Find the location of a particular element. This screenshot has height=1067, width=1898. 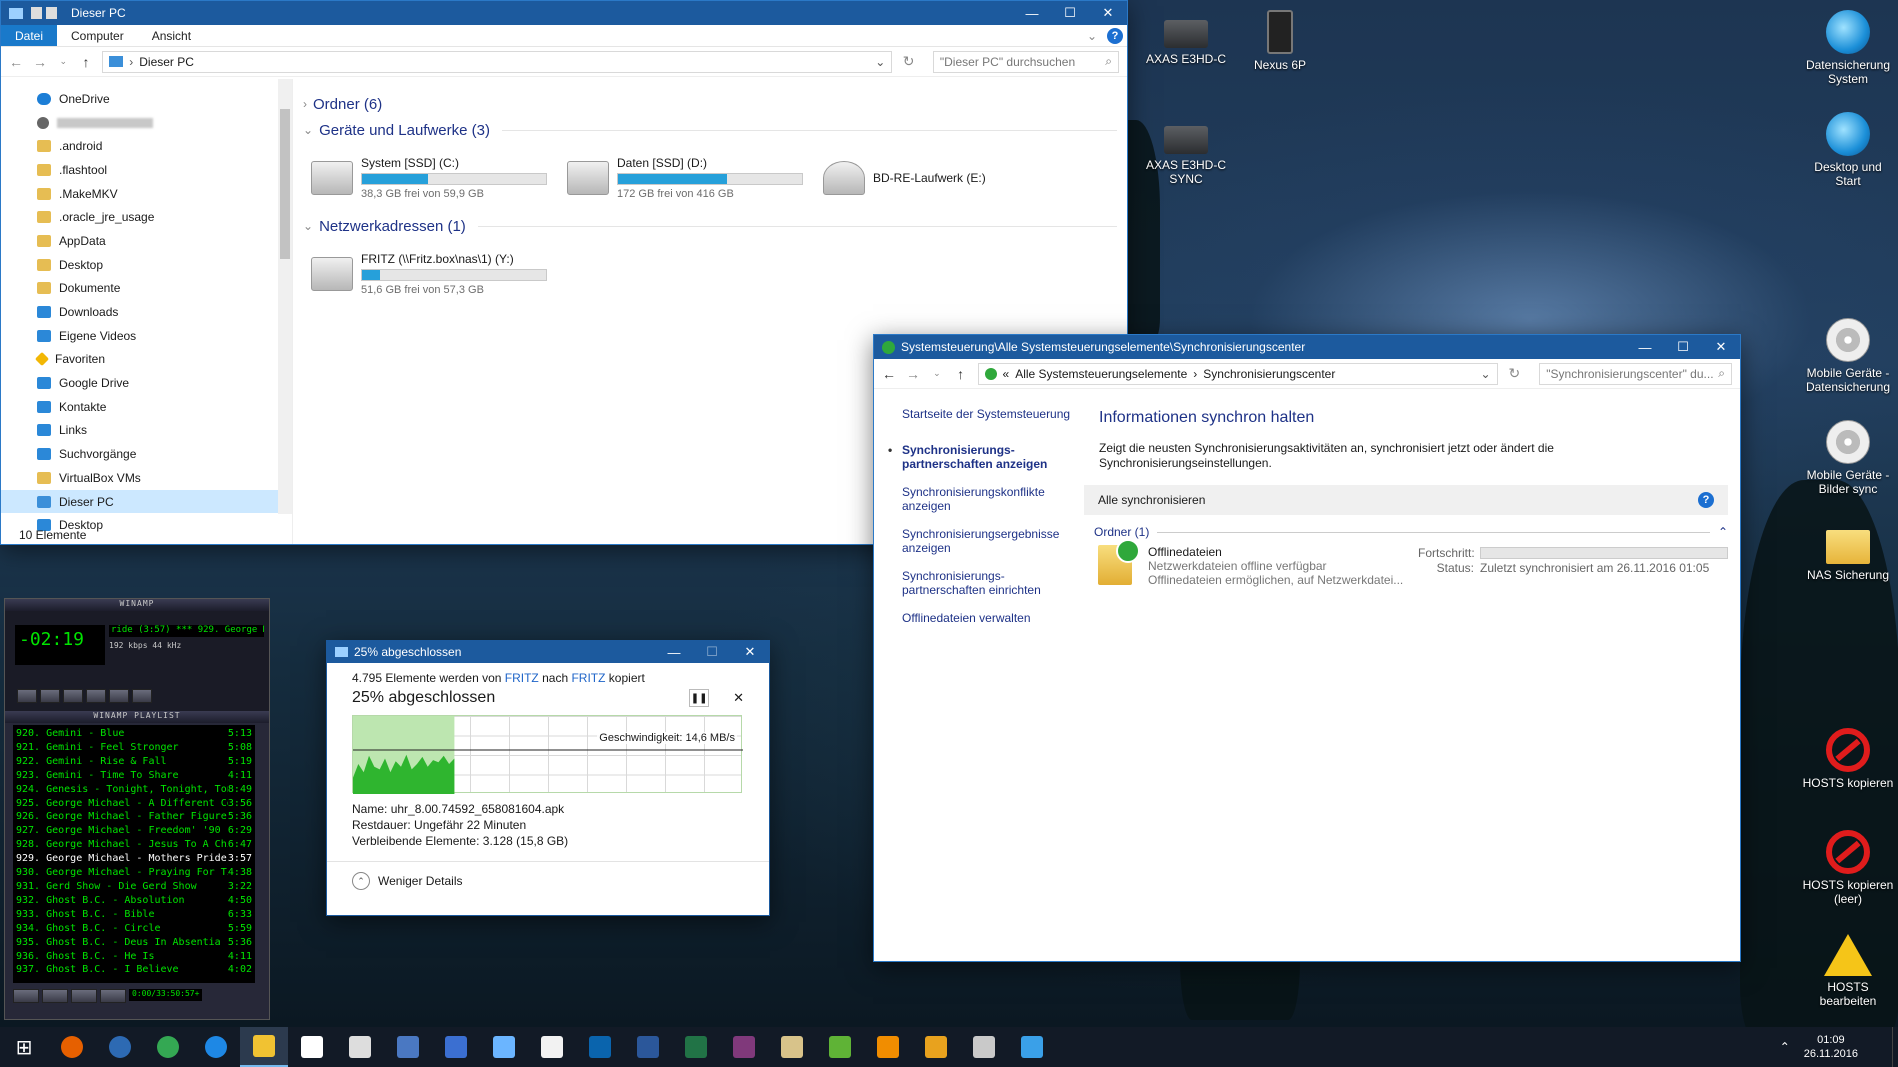

remove-button is located at coordinates (55, 996).